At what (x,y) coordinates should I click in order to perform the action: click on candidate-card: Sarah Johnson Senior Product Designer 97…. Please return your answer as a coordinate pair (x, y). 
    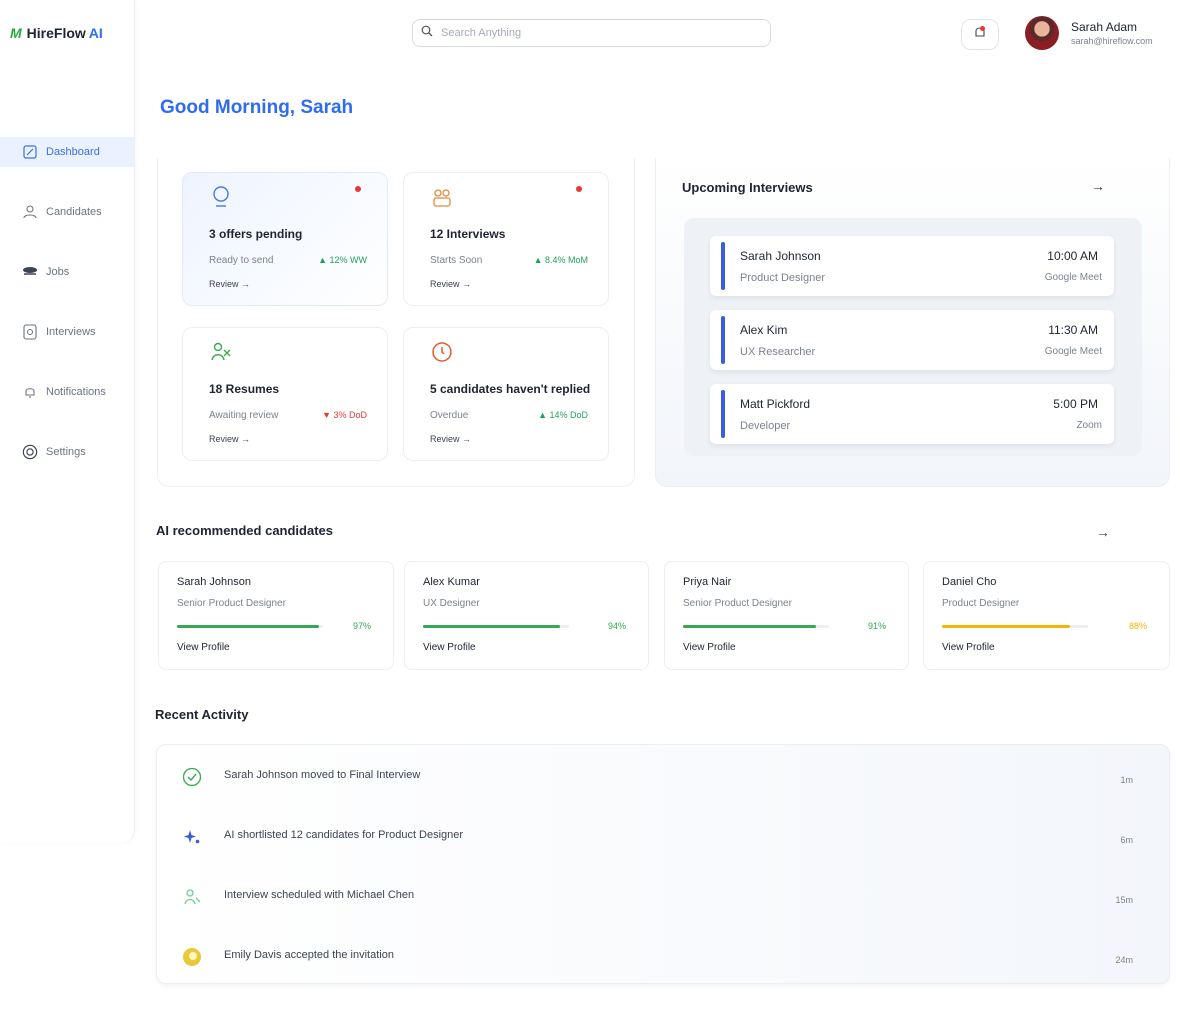
    Looking at the image, I should click on (276, 615).